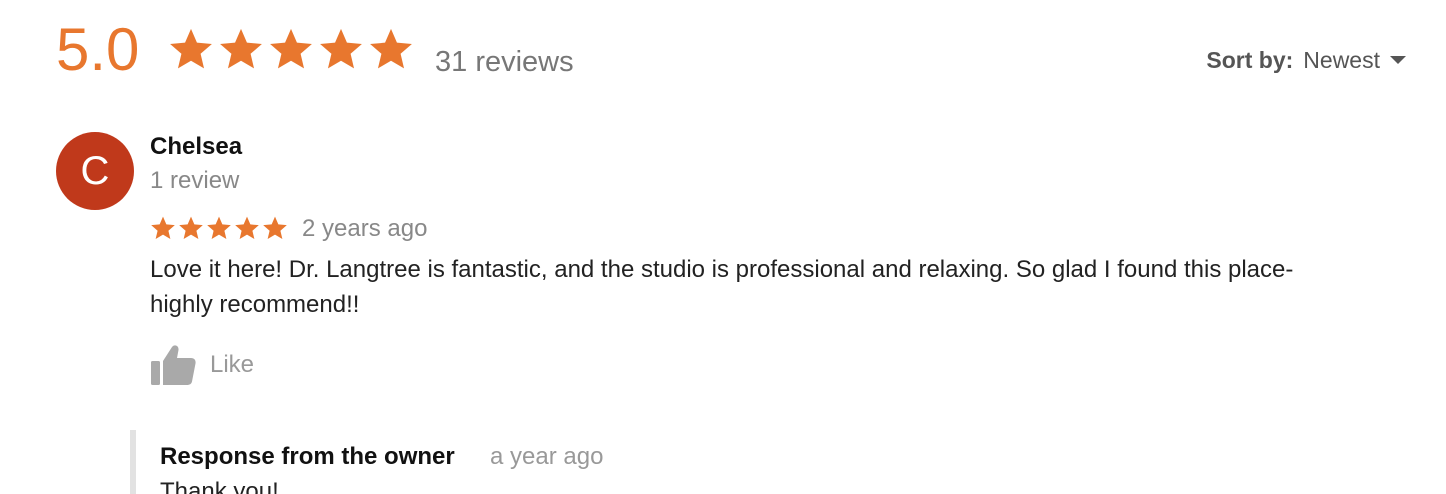 The image size is (1446, 494). I want to click on review-time: 2 years ago, so click(365, 228).